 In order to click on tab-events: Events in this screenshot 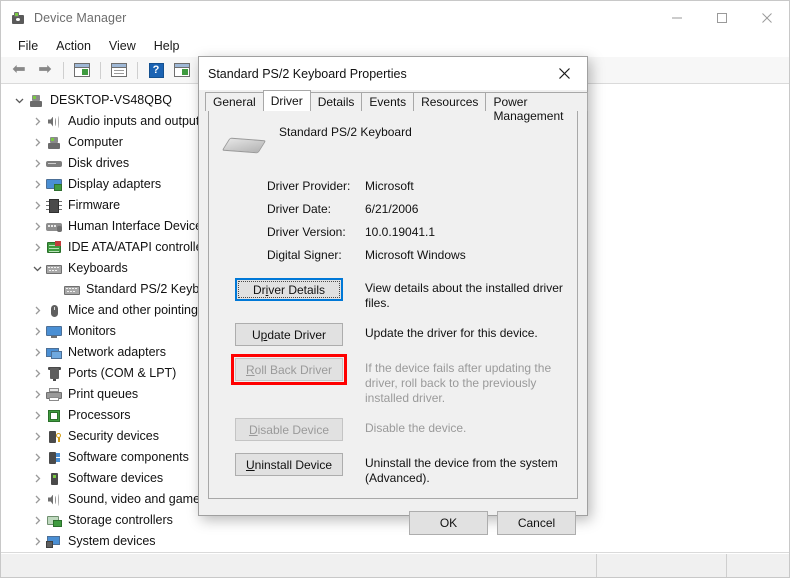, I will do `click(388, 101)`.